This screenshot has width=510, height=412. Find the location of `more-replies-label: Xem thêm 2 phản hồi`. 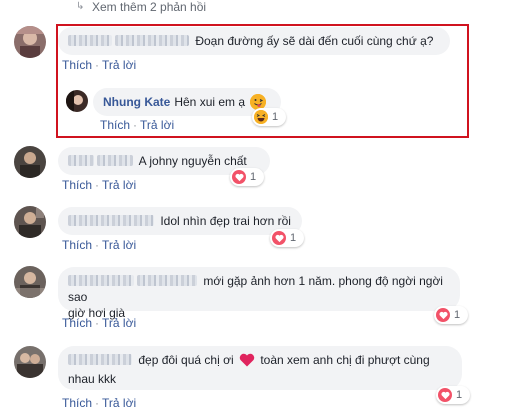

more-replies-label: Xem thêm 2 phản hồi is located at coordinates (149, 7).